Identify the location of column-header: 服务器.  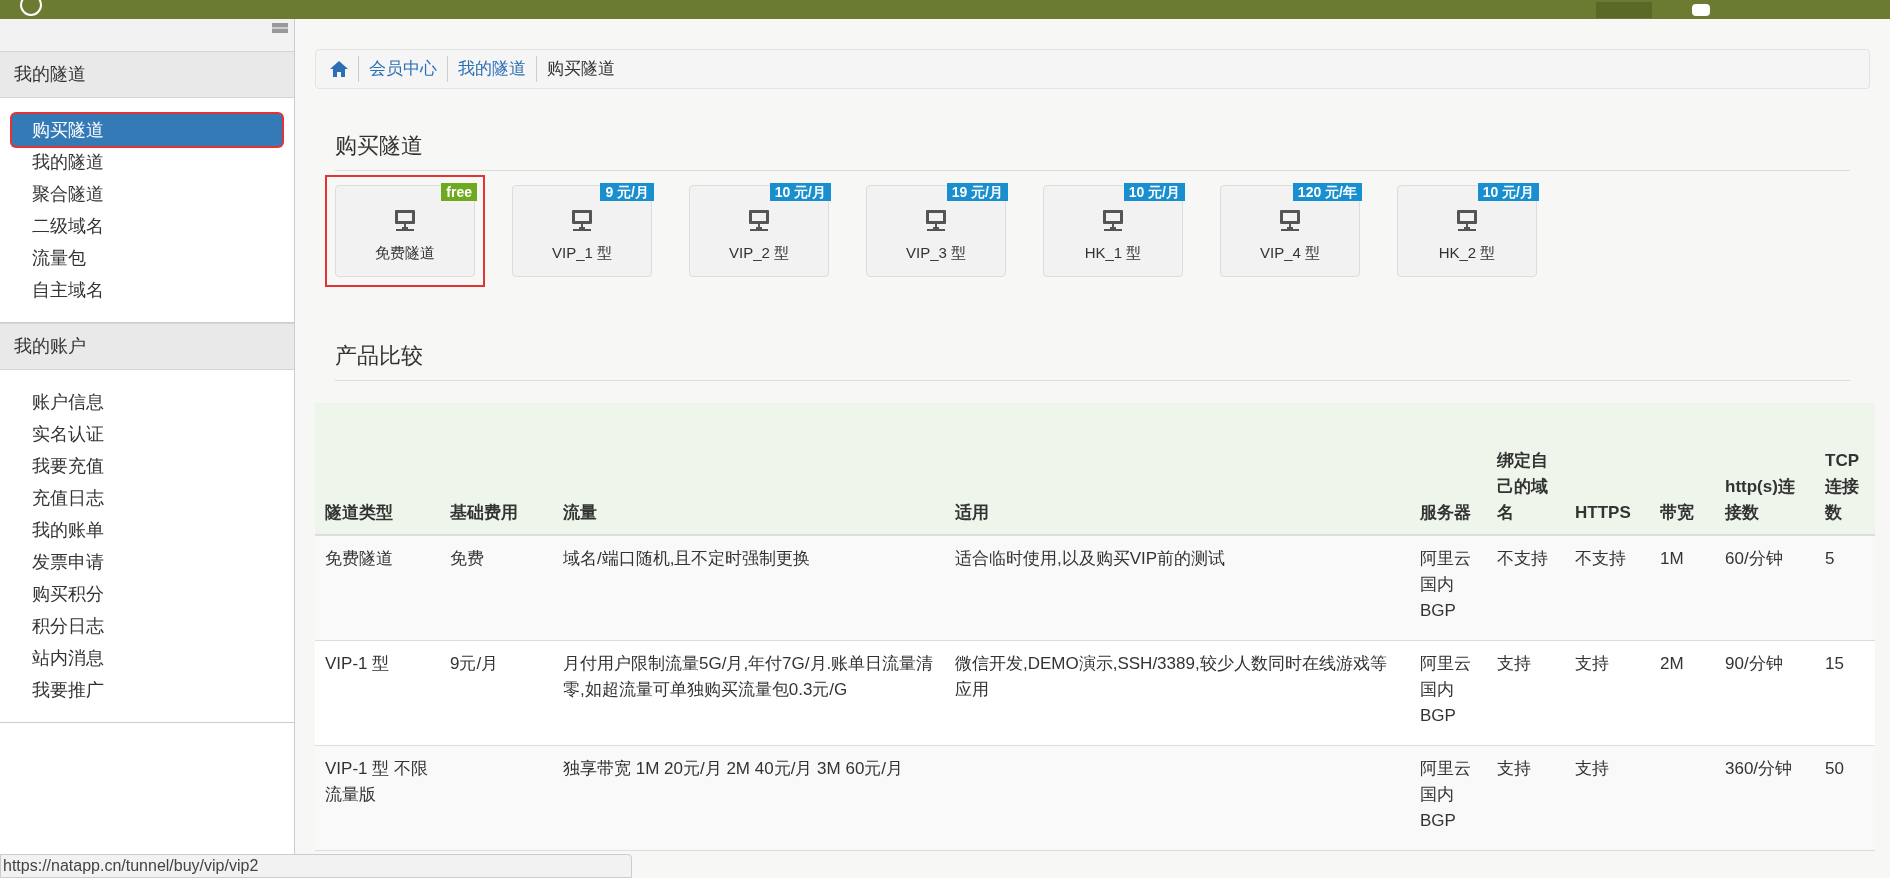
(1445, 513).